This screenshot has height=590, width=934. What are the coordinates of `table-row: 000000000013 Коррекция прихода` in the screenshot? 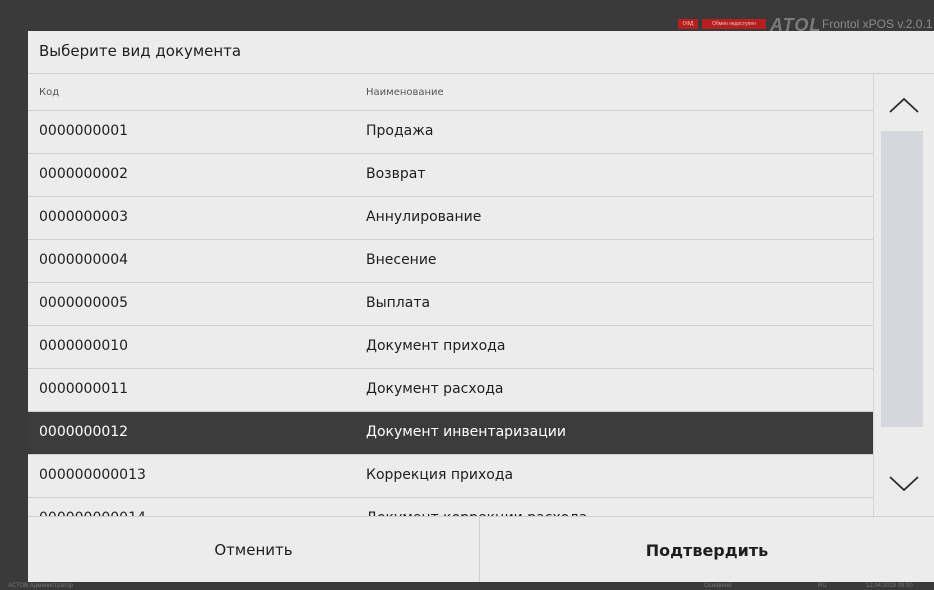 It's located at (450, 476).